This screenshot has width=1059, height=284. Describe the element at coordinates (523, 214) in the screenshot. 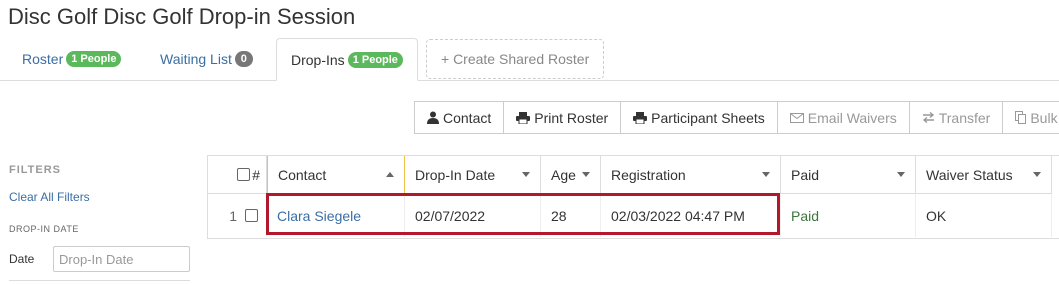

I see `highlight-box` at that location.